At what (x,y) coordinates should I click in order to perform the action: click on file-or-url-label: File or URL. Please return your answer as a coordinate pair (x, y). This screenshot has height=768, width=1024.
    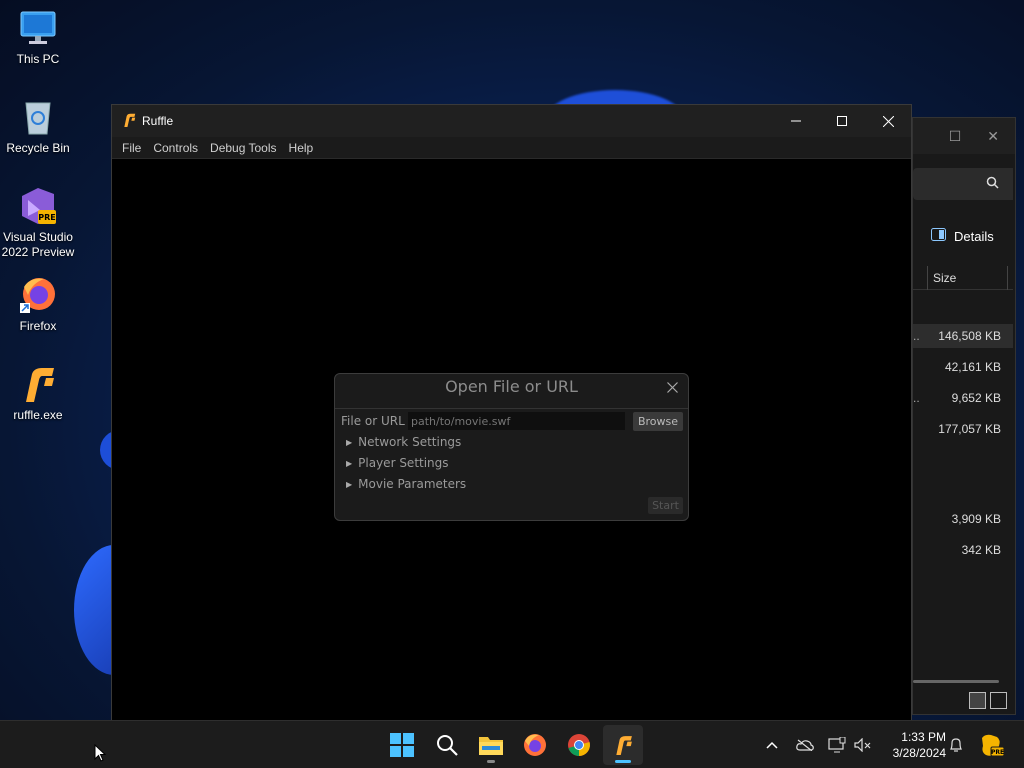
    Looking at the image, I should click on (373, 421).